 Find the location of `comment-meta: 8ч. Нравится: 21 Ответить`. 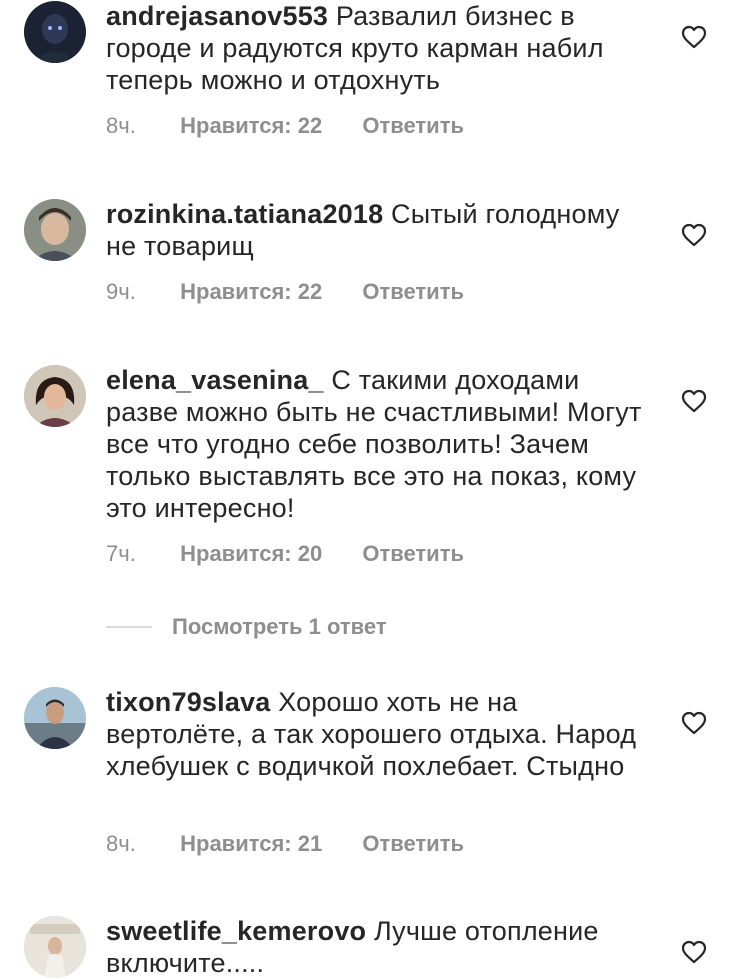

comment-meta: 8ч. Нравится: 21 Ответить is located at coordinates (285, 844).